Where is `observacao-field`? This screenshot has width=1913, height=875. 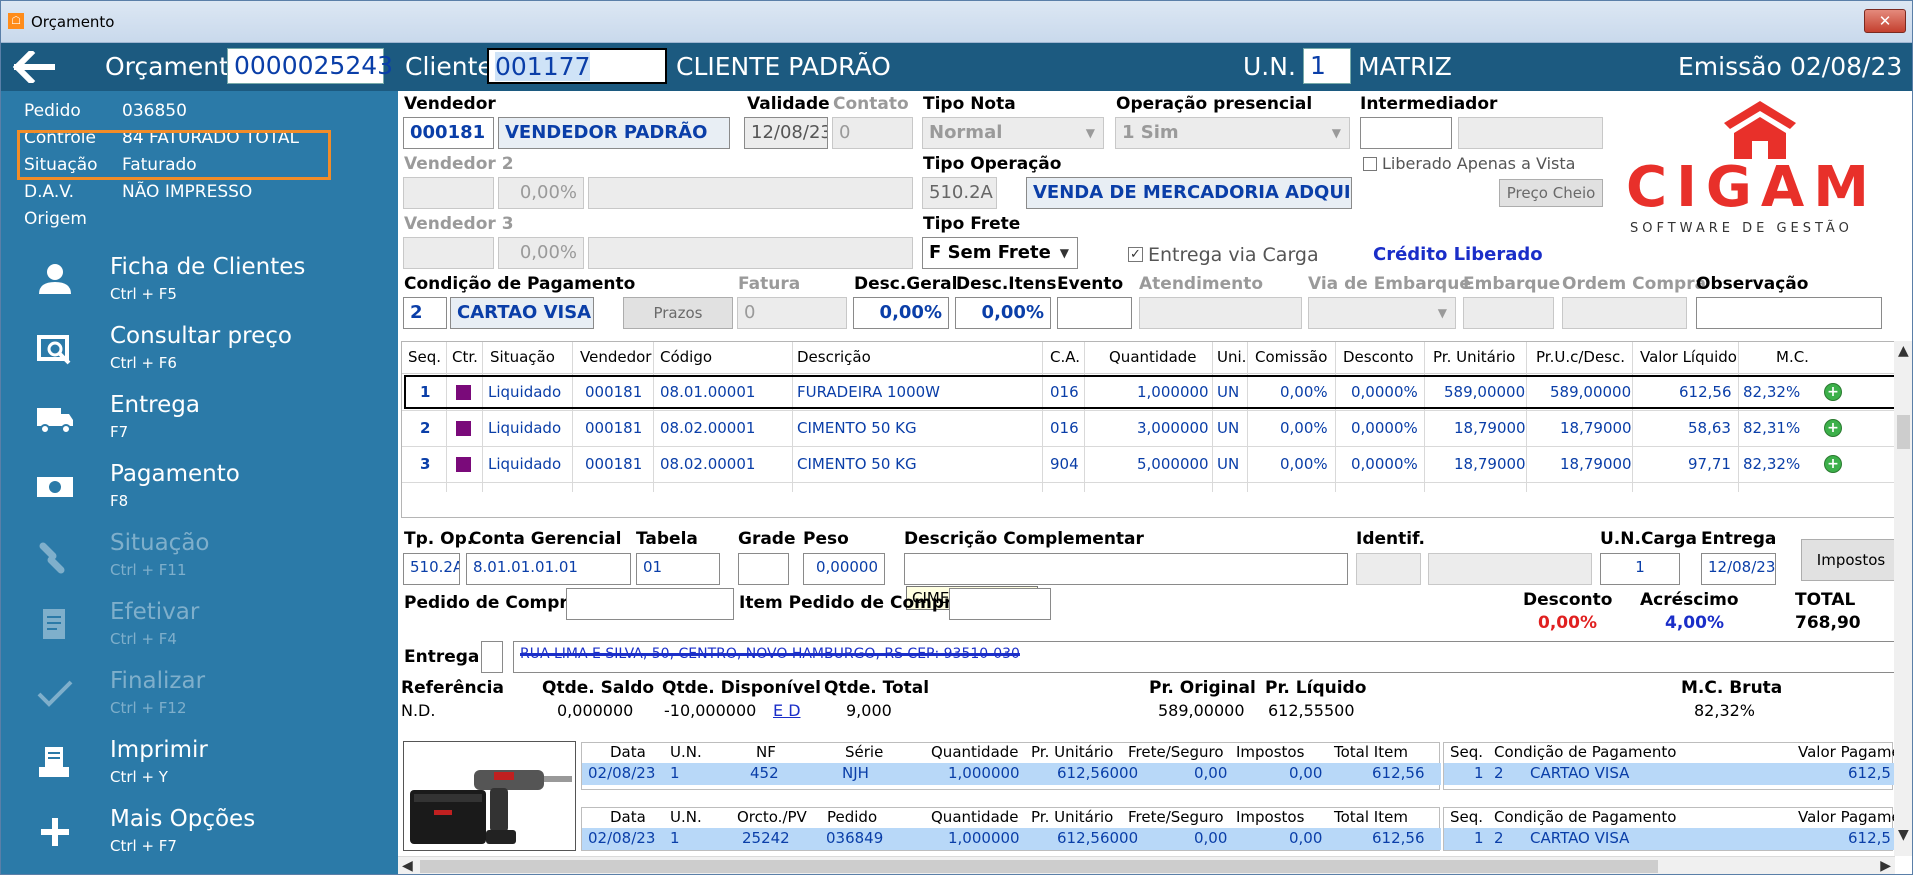
observacao-field is located at coordinates (1789, 313).